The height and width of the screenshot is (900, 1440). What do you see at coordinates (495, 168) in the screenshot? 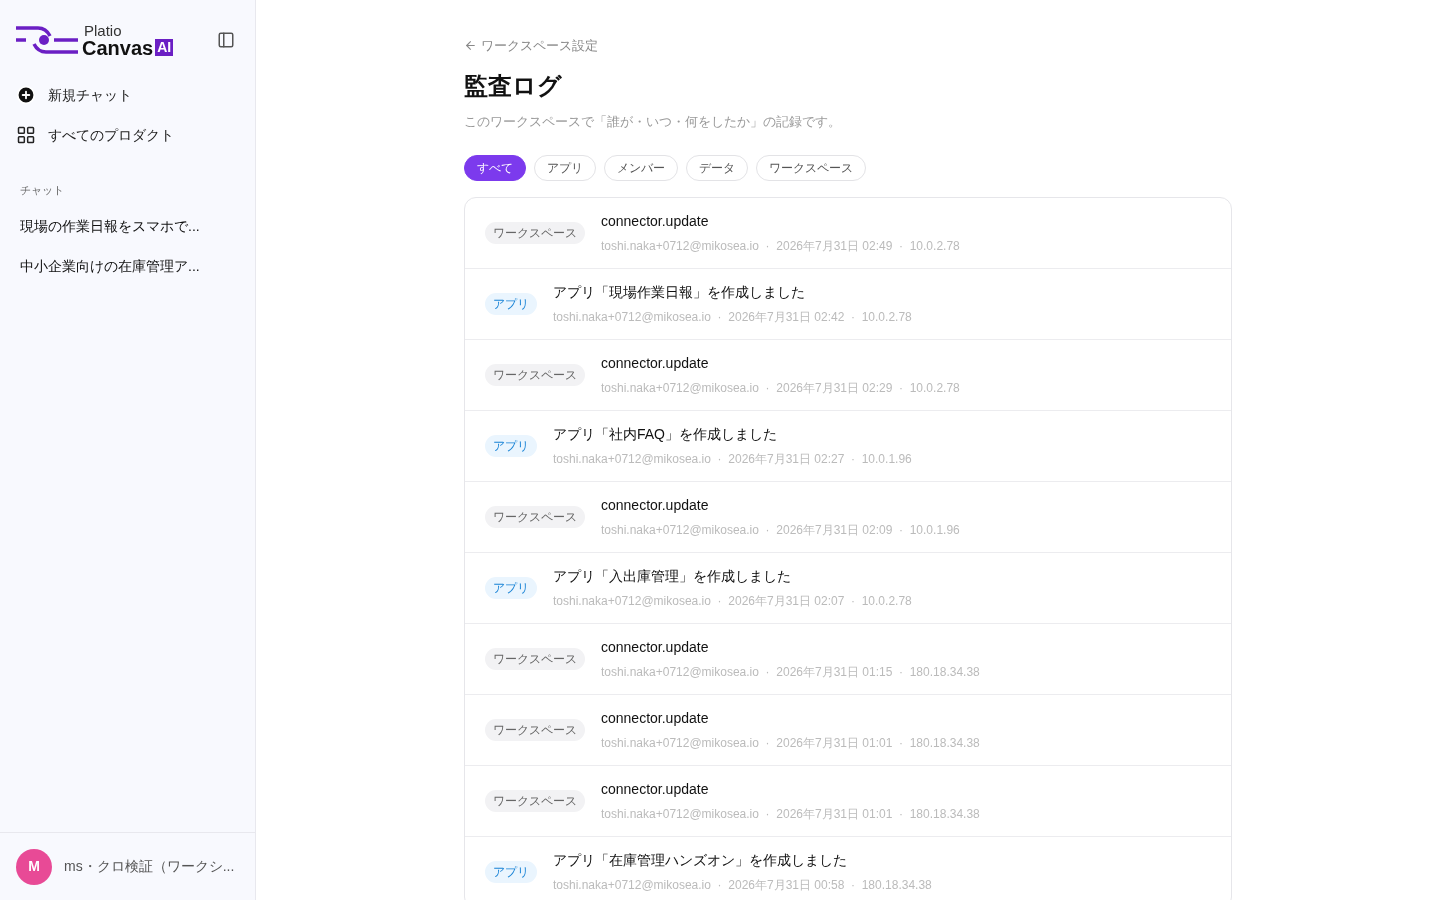
I see `filter-chip: すべて` at bounding box center [495, 168].